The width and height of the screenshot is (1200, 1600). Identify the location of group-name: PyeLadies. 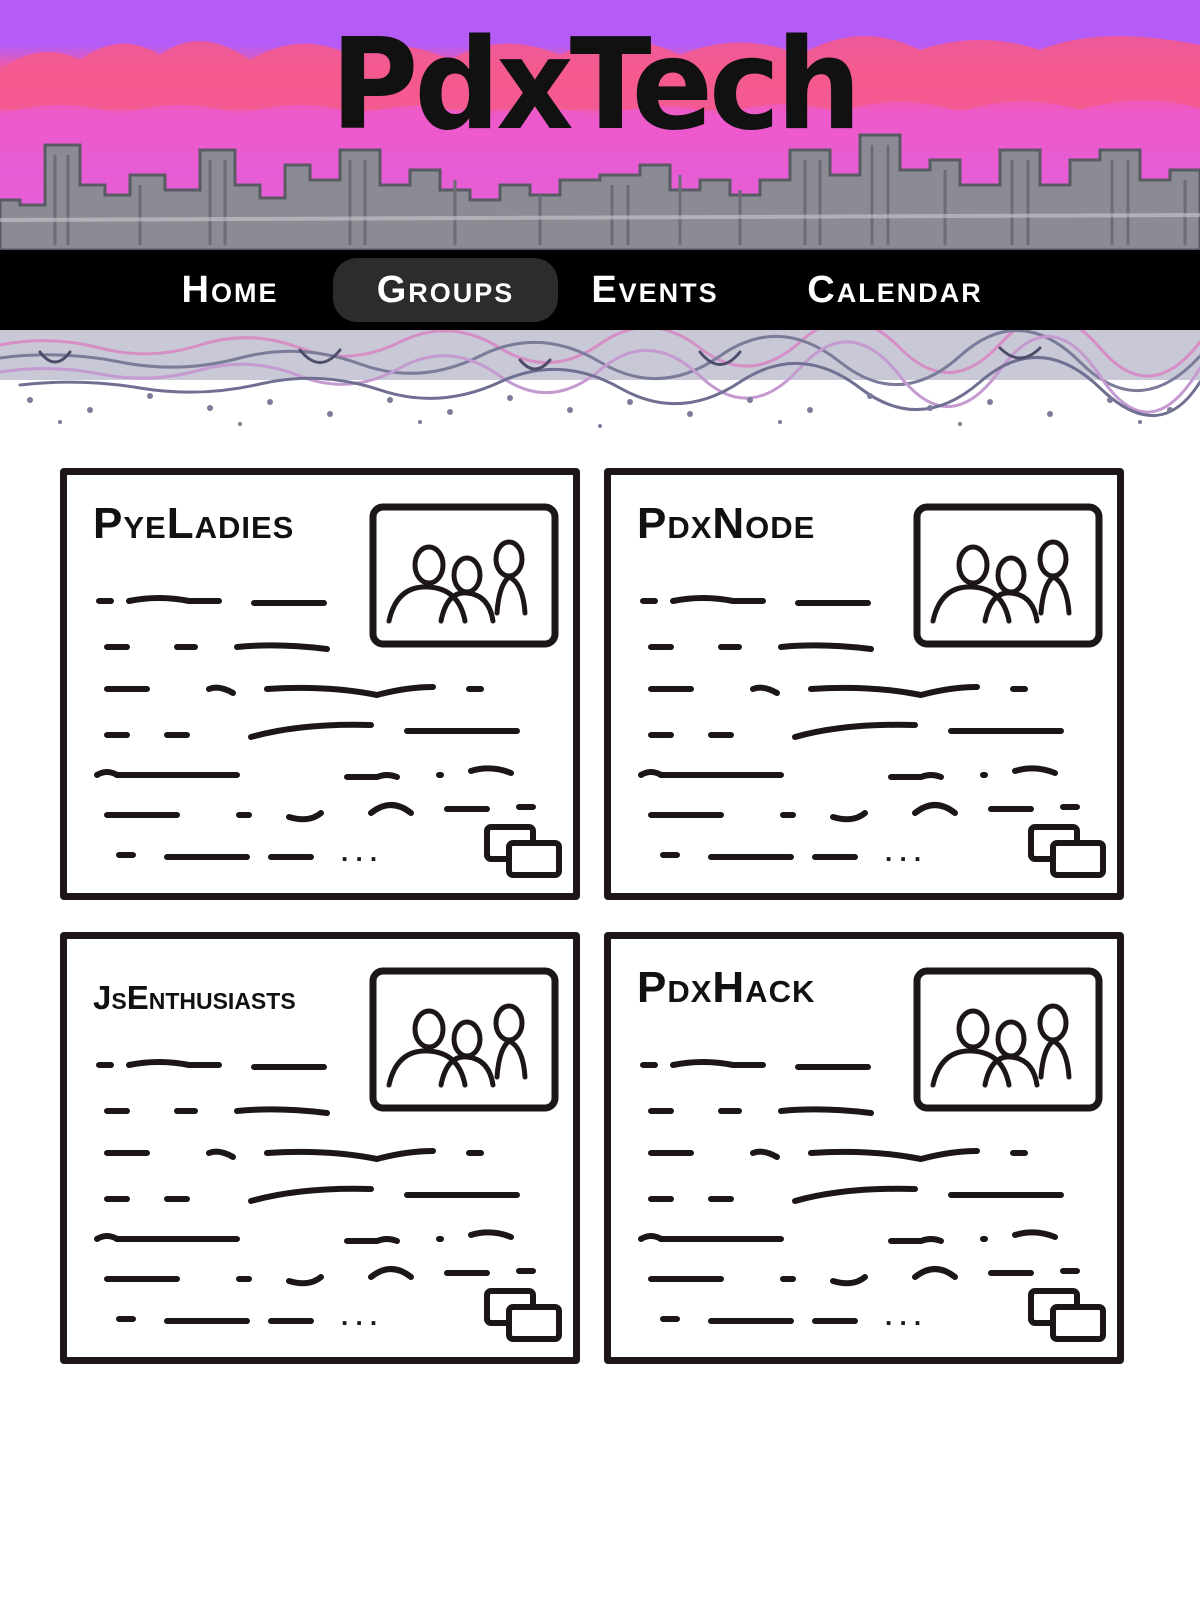
(193, 524).